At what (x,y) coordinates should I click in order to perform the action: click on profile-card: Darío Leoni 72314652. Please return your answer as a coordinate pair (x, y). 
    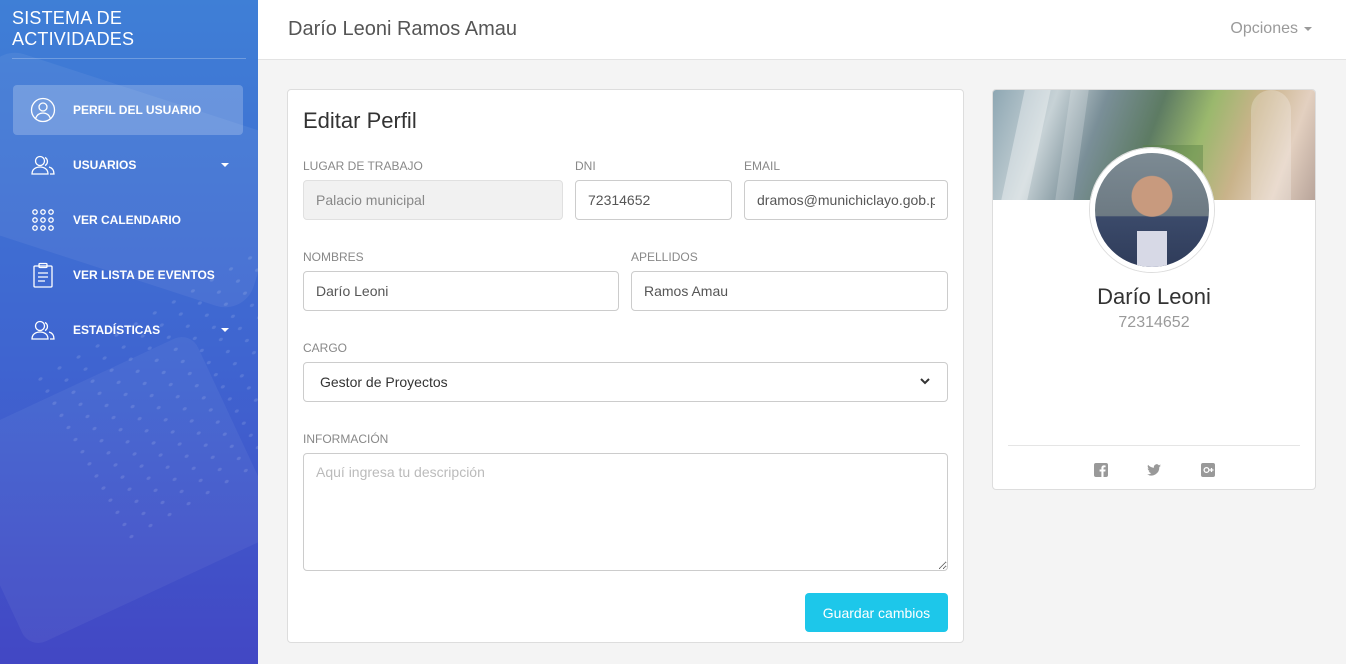
    Looking at the image, I should click on (1154, 289).